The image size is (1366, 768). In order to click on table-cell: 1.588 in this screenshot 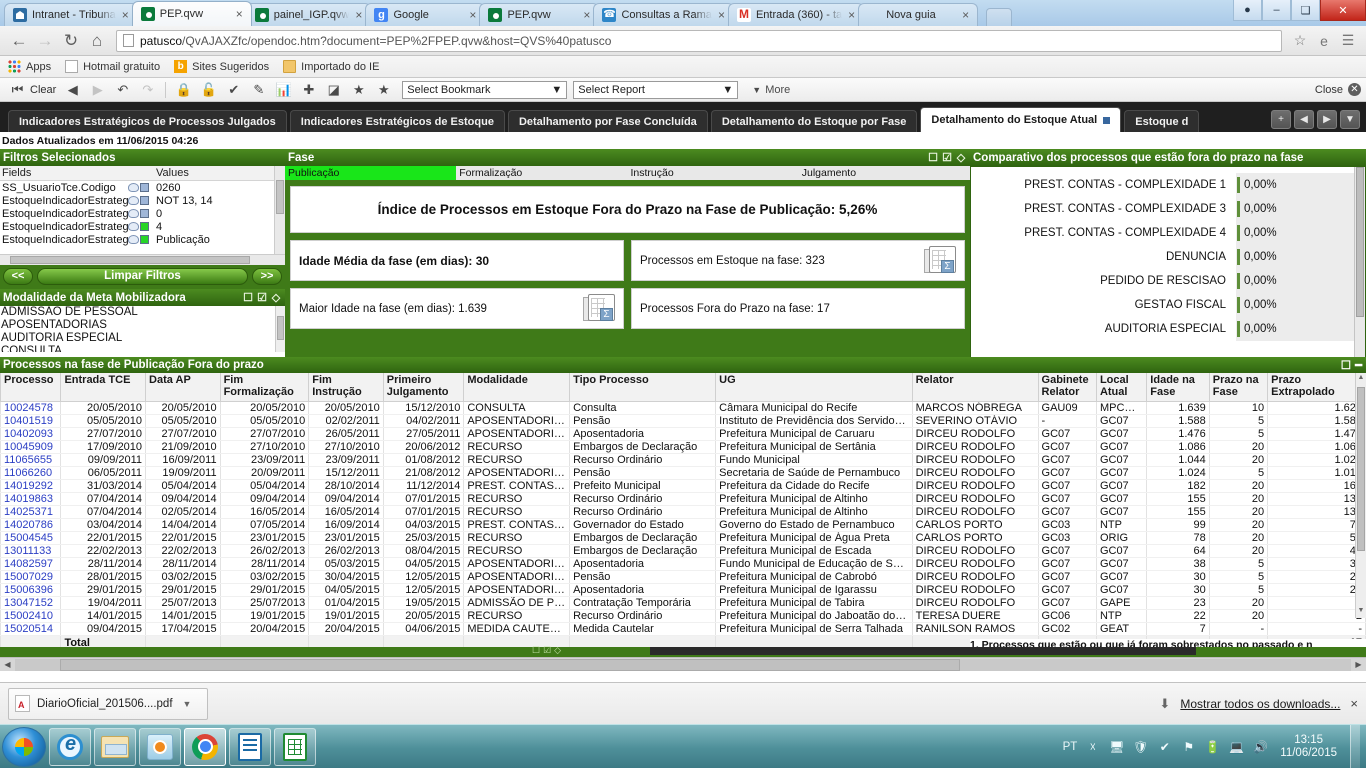, I will do `click(1178, 421)`.